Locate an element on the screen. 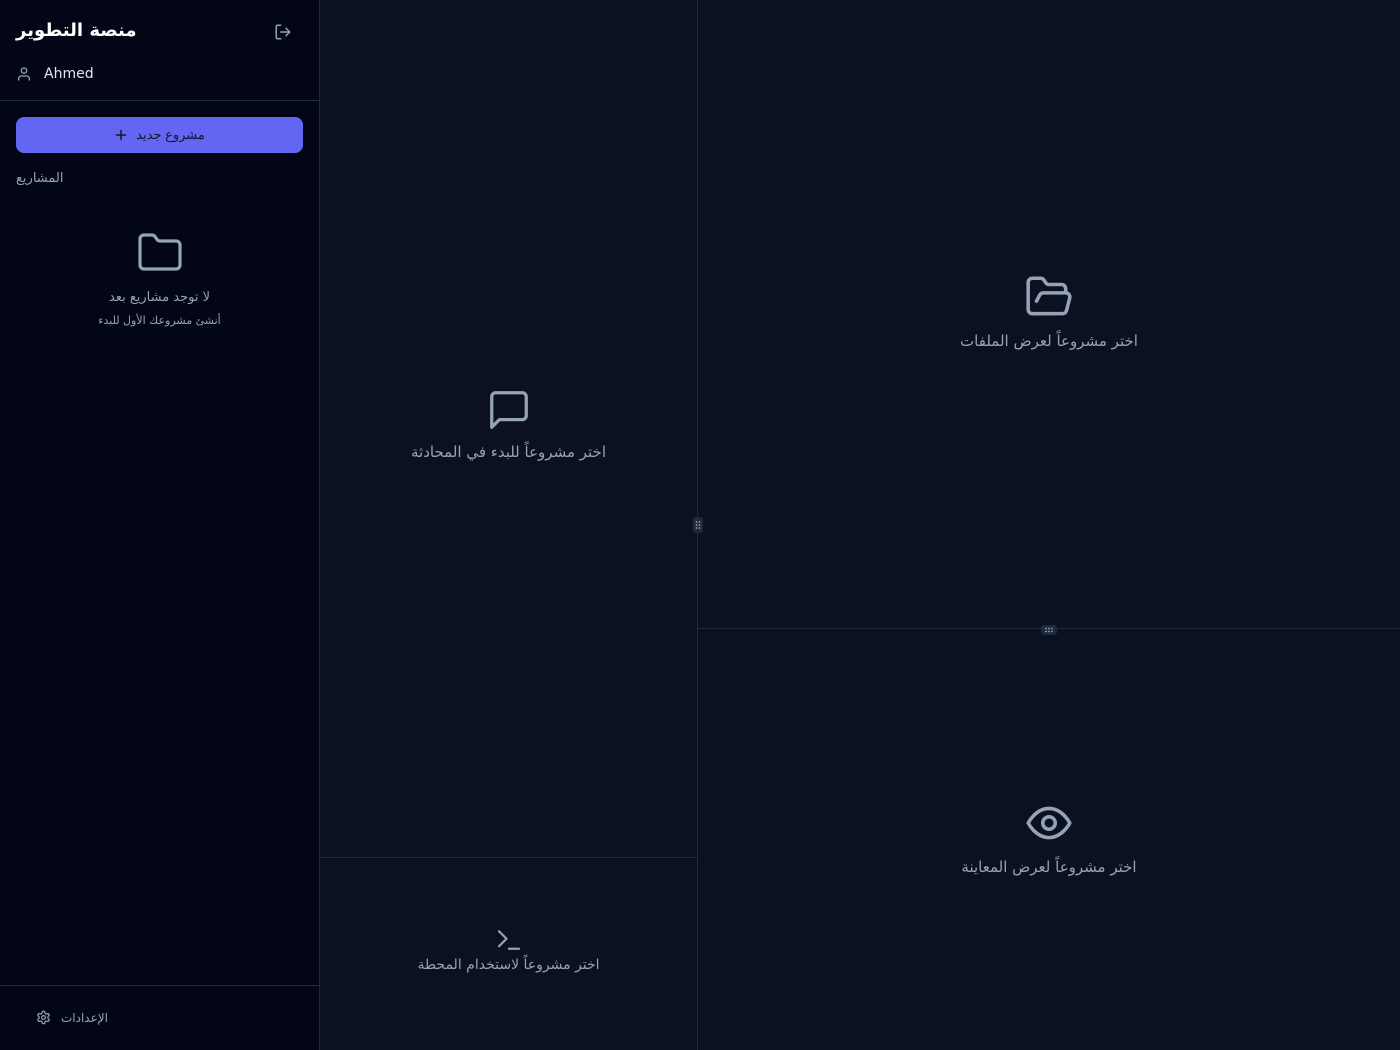 The image size is (1400, 1050). files-placeholder: اختر مشروعاً لعرض الملفات is located at coordinates (1049, 311).